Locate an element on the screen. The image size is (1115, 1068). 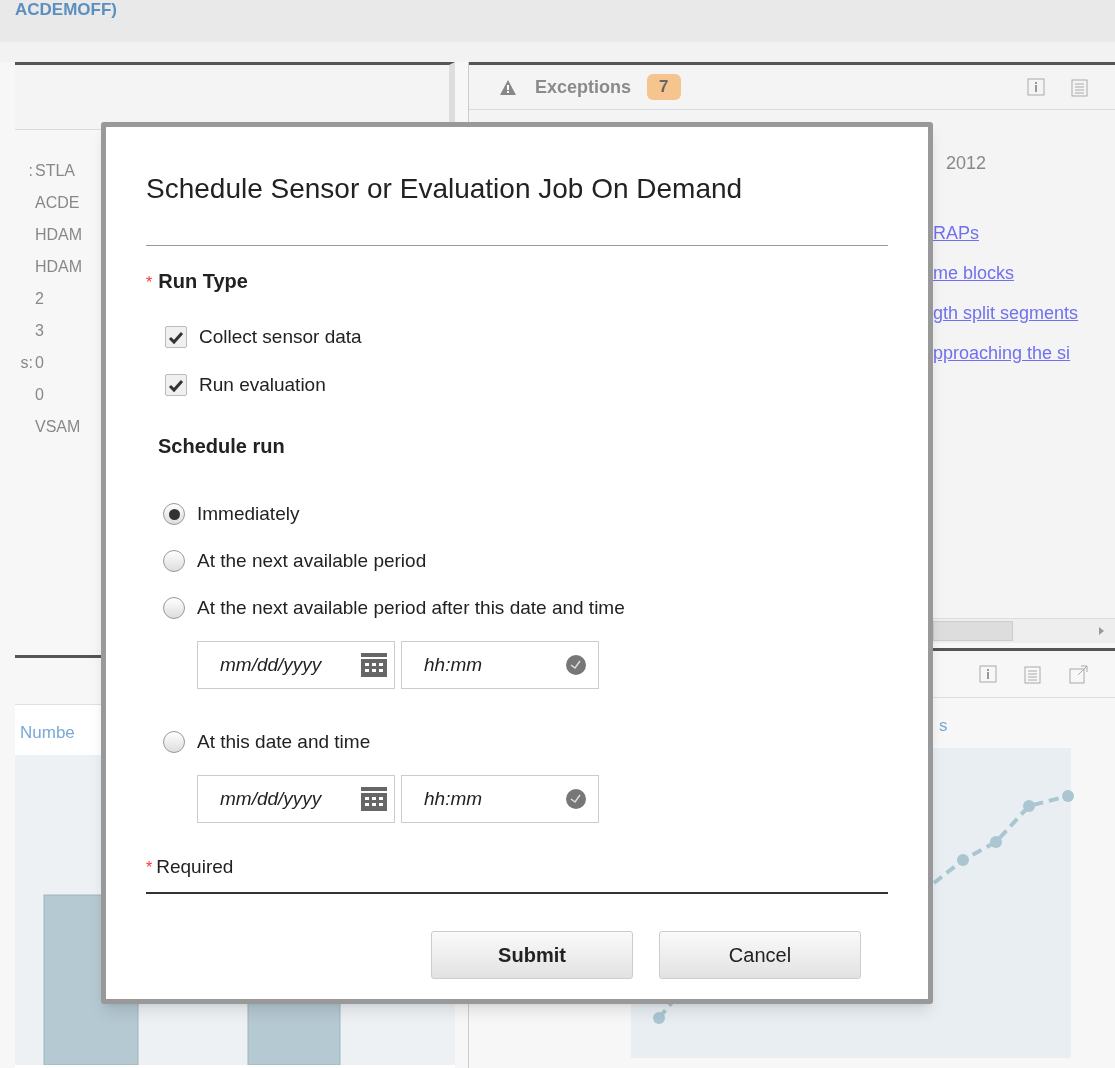
date-text: 2012 is located at coordinates (966, 163).